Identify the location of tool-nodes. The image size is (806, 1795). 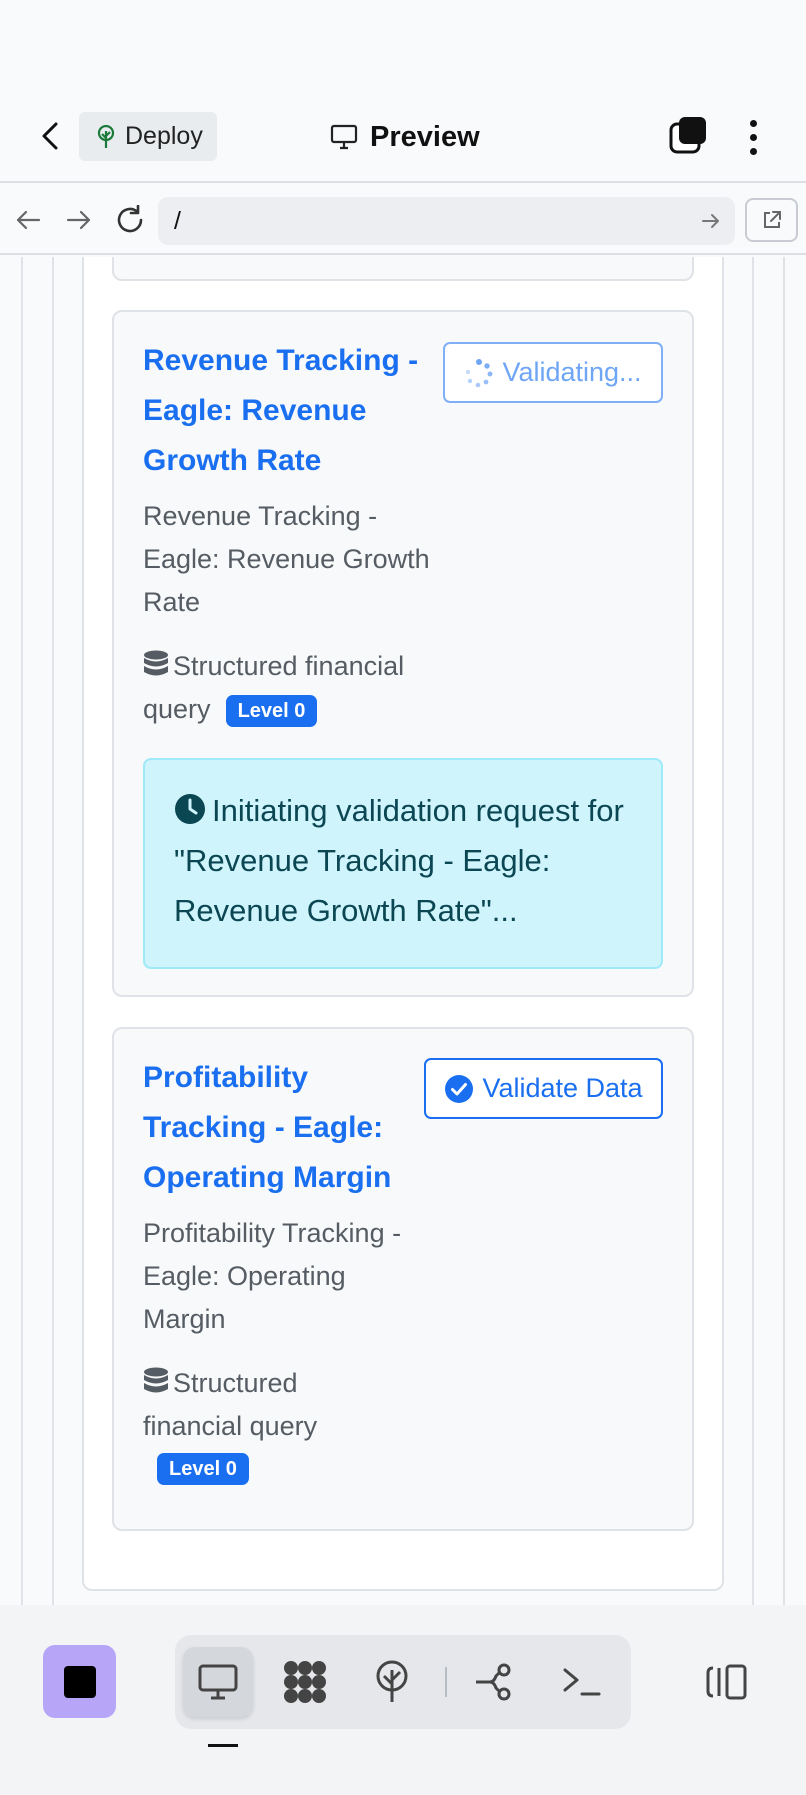
(305, 1682).